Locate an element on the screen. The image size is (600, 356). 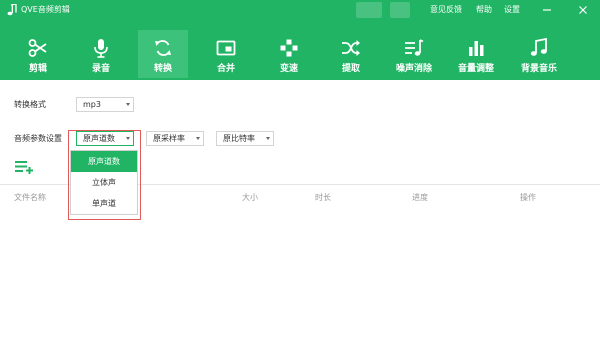
add-list-icon is located at coordinates (24, 167).